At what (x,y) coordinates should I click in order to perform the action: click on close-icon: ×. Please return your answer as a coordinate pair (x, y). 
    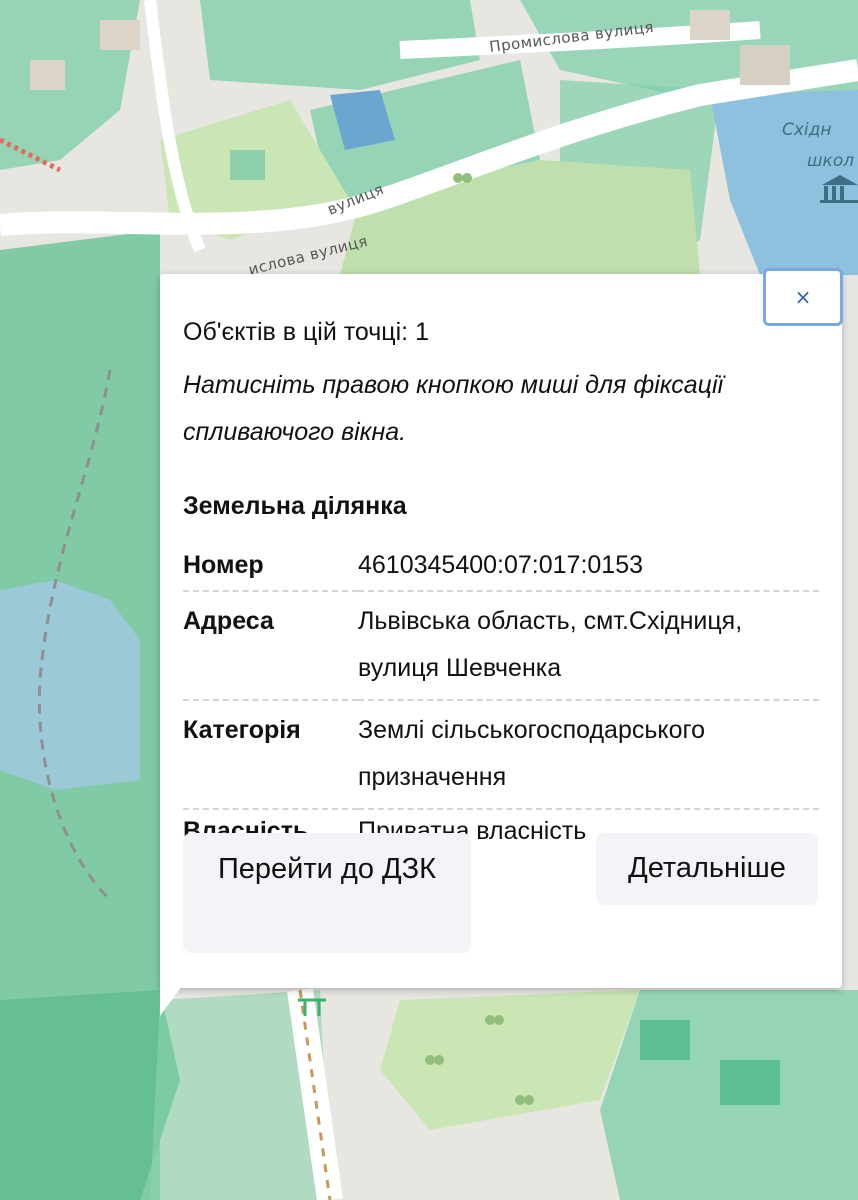
    Looking at the image, I should click on (803, 297).